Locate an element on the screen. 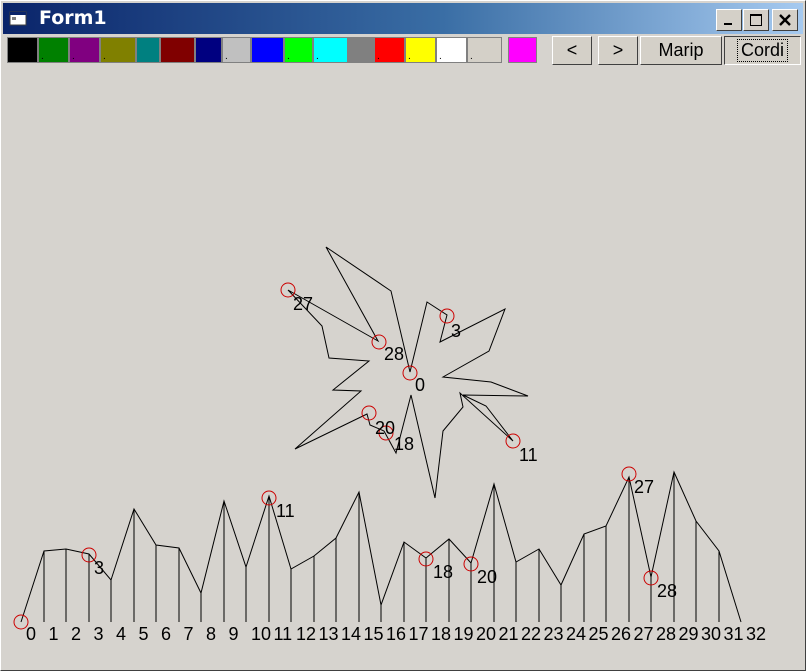  series-point-label: 18 is located at coordinates (443, 572).